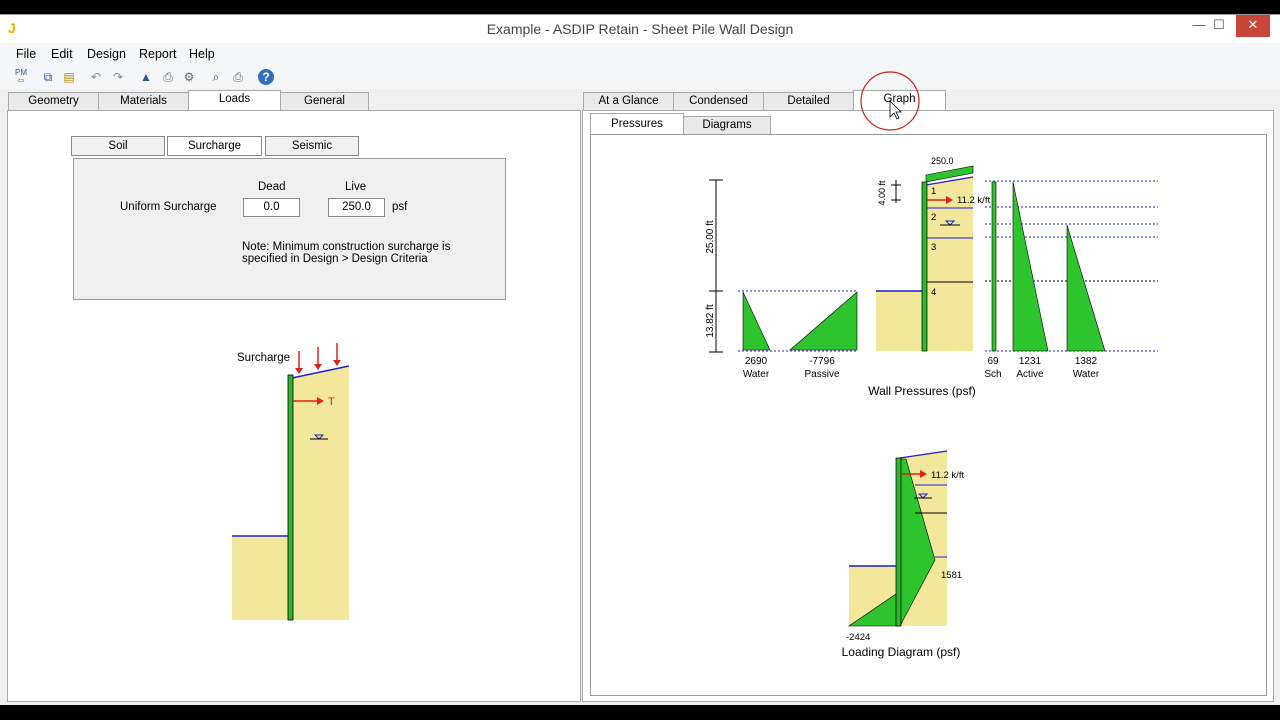 Image resolution: width=1280 pixels, height=720 pixels. What do you see at coordinates (895, 110) in the screenshot?
I see `mouse-cursor-icon` at bounding box center [895, 110].